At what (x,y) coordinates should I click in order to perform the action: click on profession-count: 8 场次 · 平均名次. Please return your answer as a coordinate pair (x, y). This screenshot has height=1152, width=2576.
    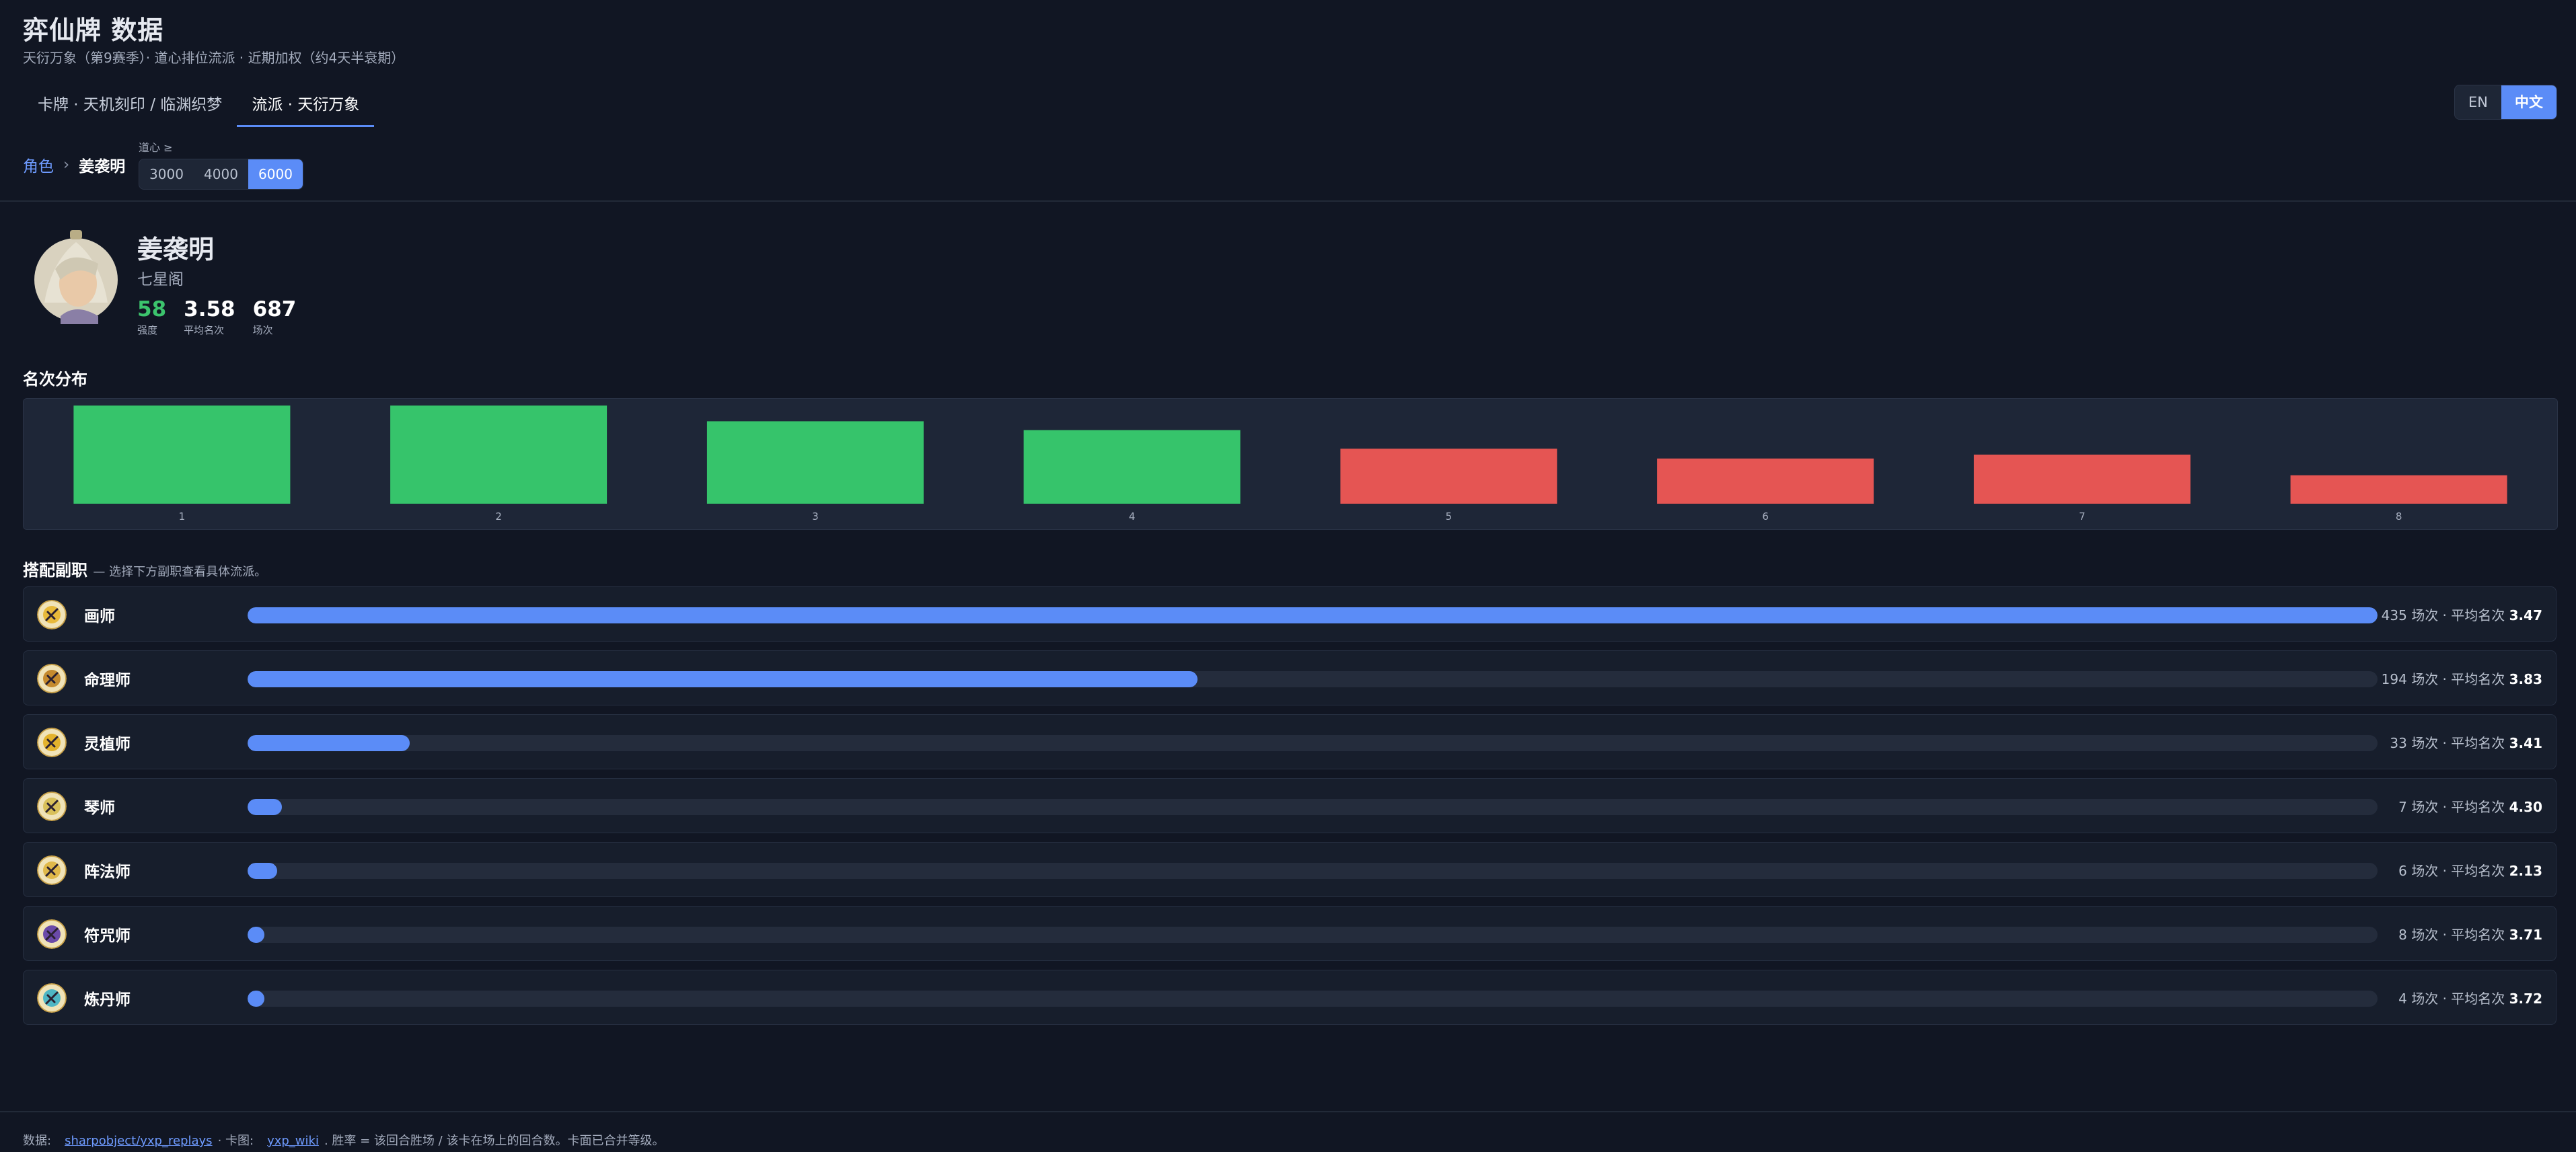
    Looking at the image, I should click on (2451, 935).